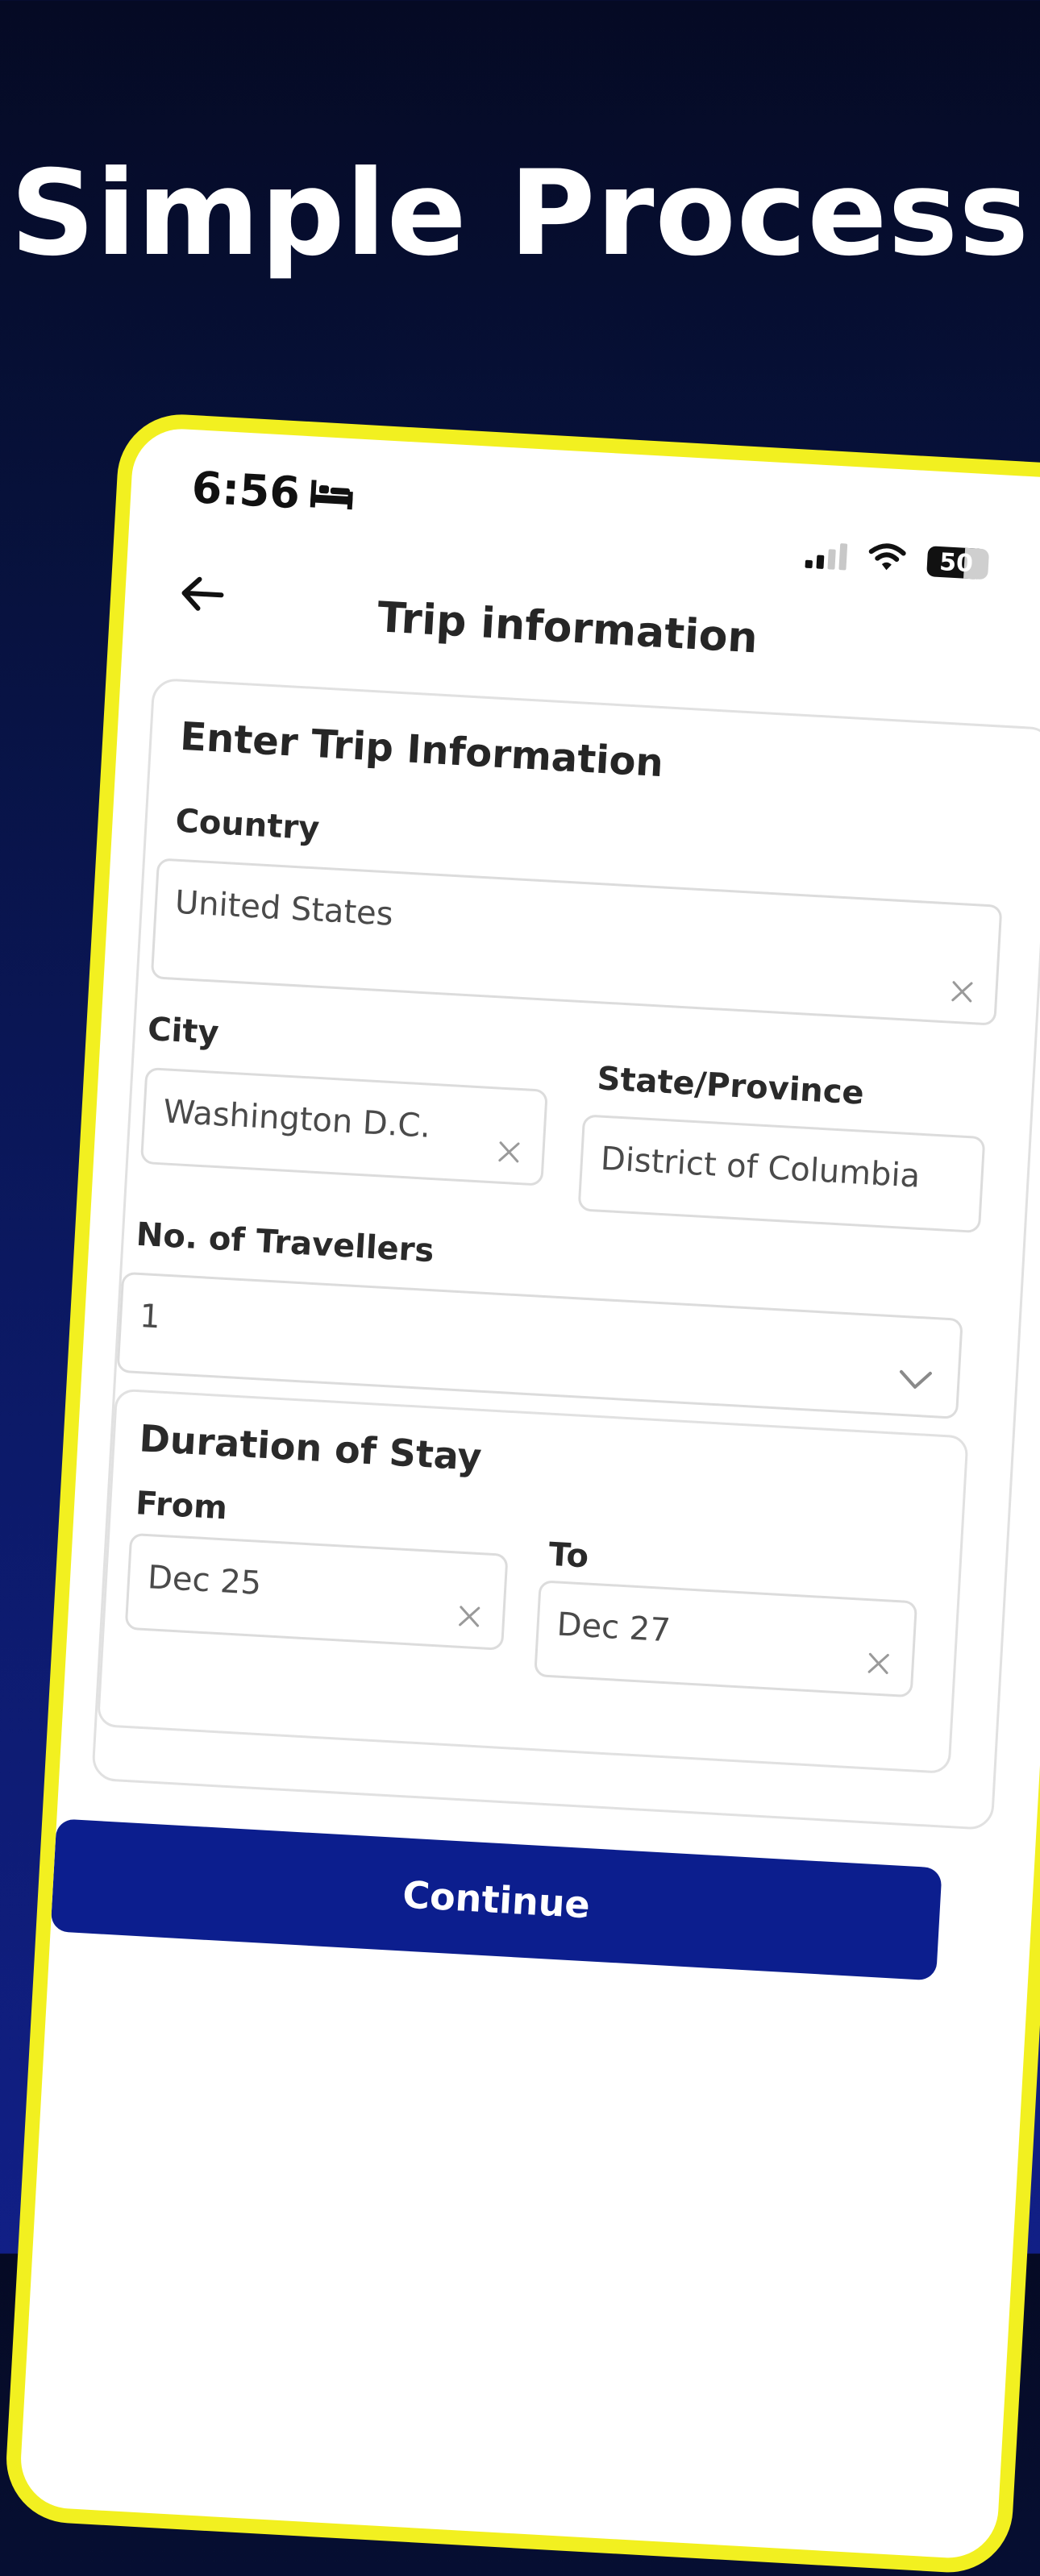 This screenshot has height=2576, width=1040. Describe the element at coordinates (285, 1242) in the screenshot. I see `travellers-label: No. of Travellers` at that location.